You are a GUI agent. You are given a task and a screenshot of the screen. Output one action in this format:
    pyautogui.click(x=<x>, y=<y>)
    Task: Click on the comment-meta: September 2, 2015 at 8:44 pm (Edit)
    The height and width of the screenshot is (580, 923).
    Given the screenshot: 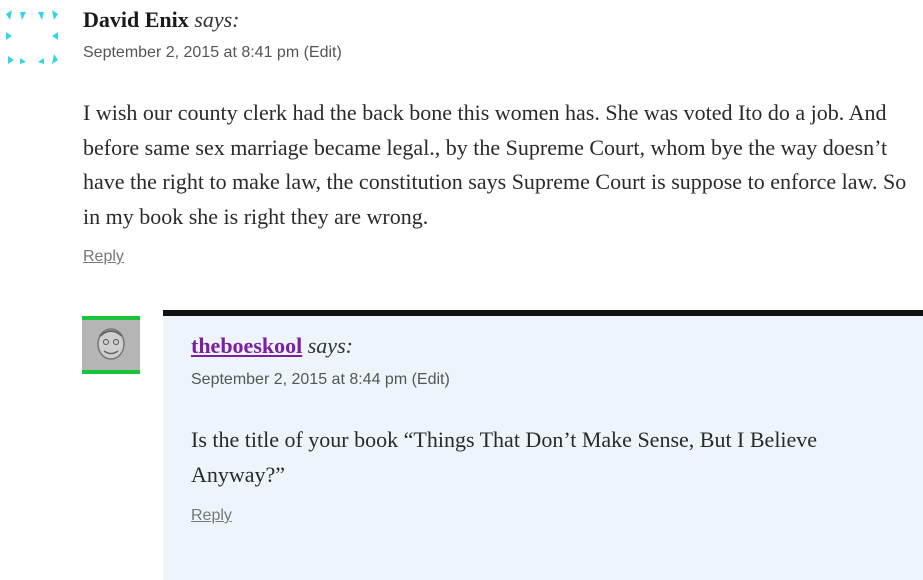 What is the action you would take?
    pyautogui.click(x=320, y=380)
    